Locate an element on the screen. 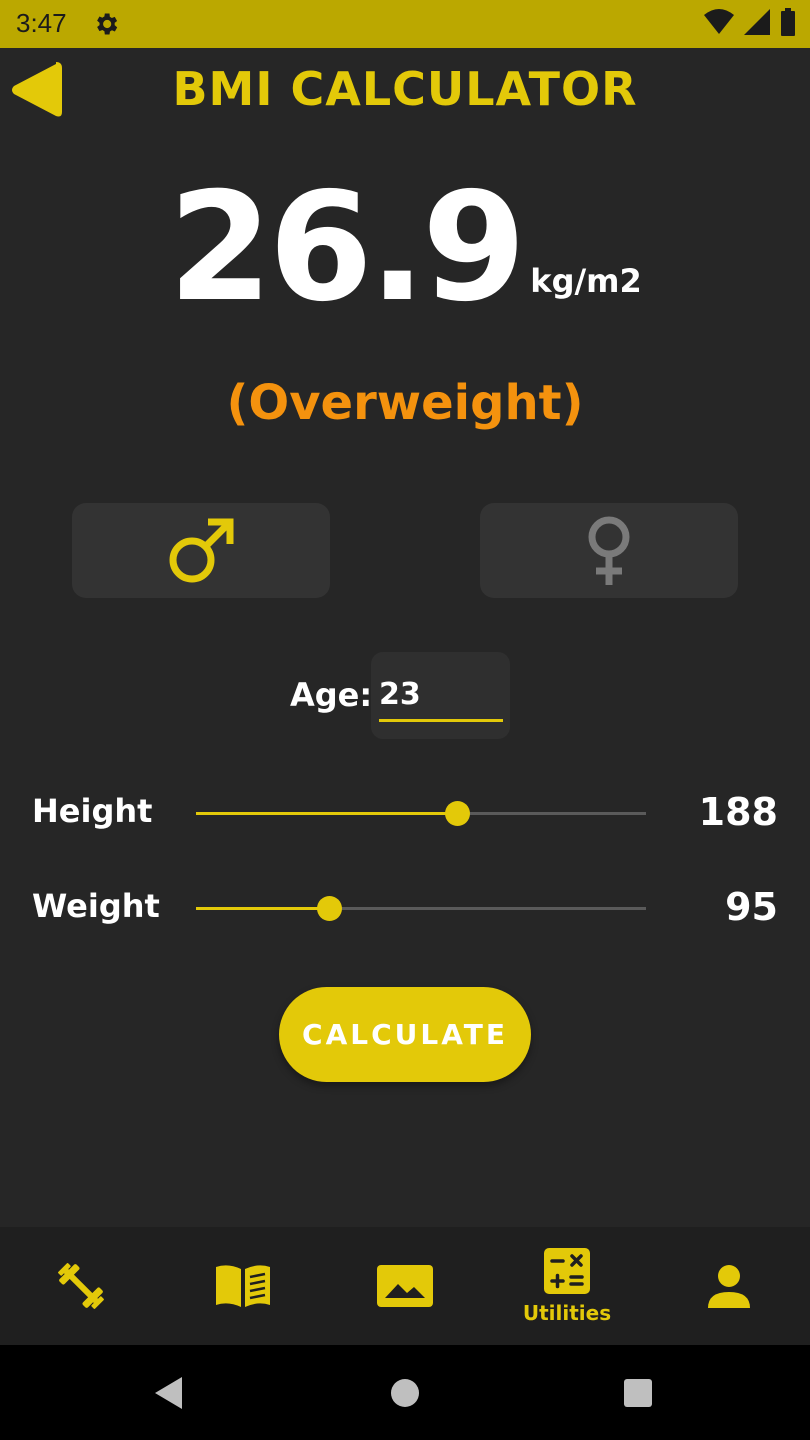 The image size is (810, 1440). nav-label-utilities: Utilities is located at coordinates (567, 1313).